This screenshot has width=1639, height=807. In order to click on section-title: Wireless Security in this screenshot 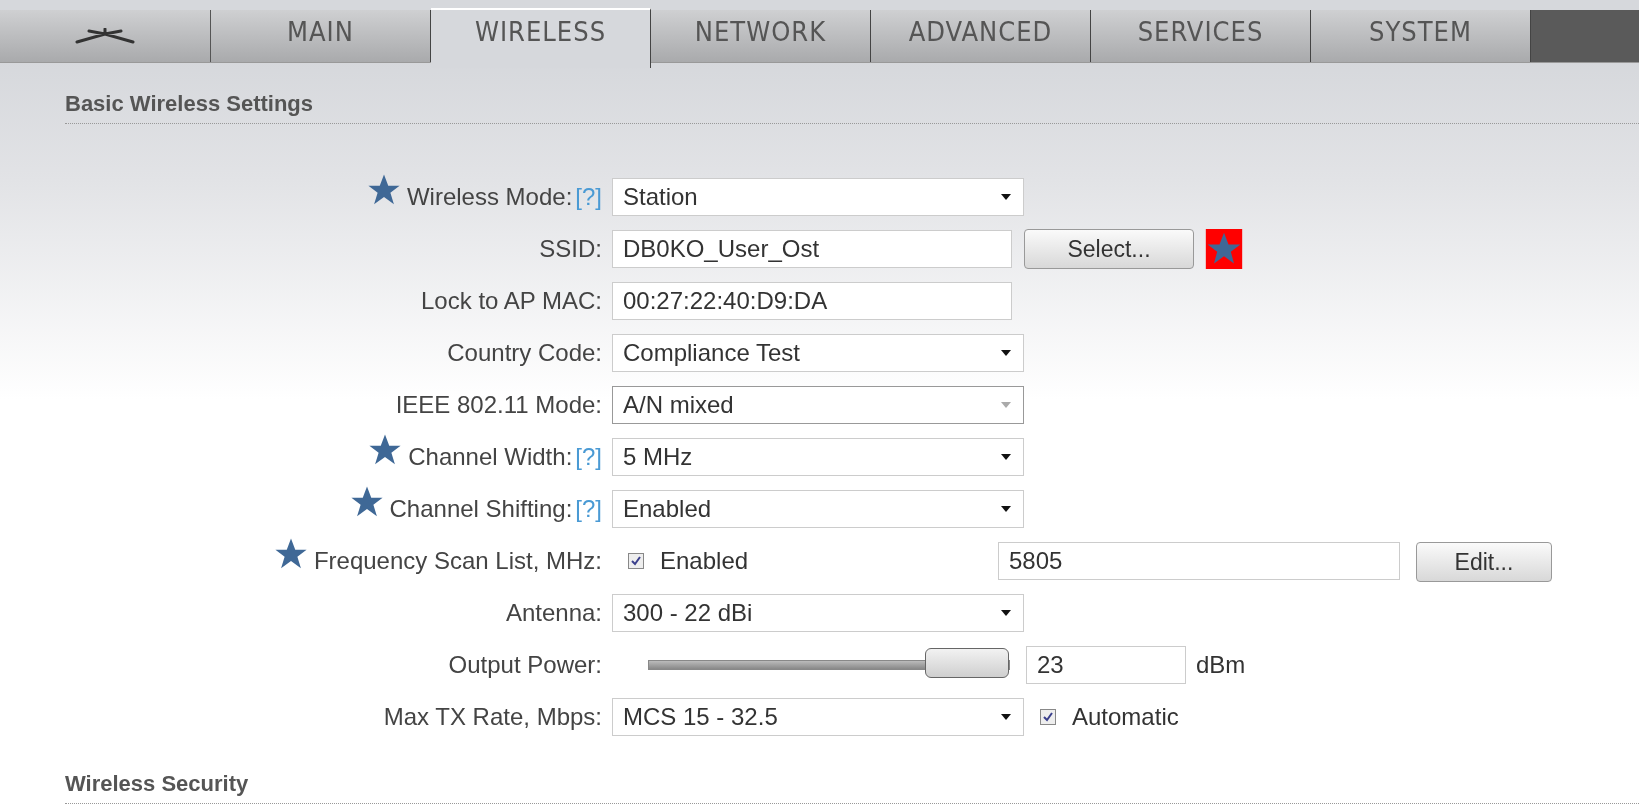, I will do `click(852, 773)`.